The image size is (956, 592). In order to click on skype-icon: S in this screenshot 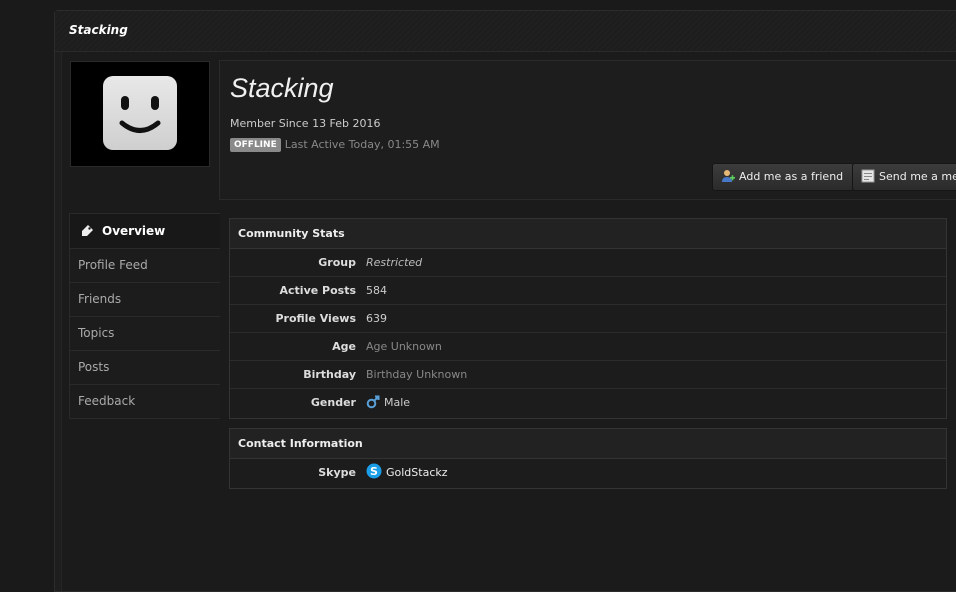, I will do `click(374, 475)`.